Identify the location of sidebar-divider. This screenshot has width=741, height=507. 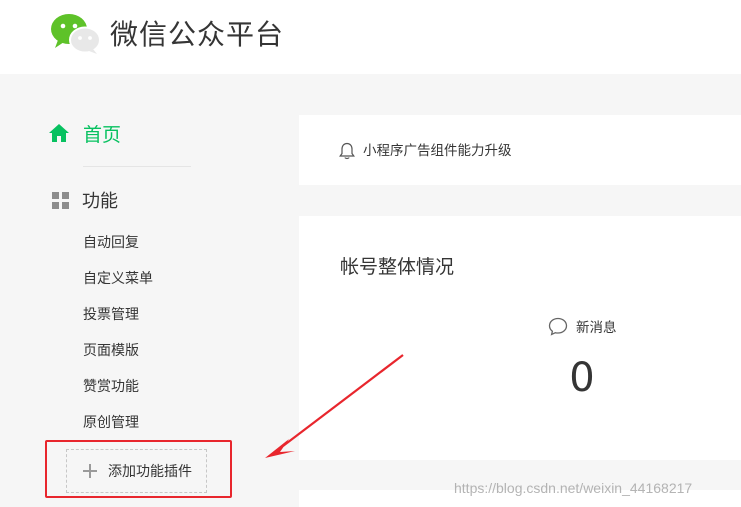
(137, 166).